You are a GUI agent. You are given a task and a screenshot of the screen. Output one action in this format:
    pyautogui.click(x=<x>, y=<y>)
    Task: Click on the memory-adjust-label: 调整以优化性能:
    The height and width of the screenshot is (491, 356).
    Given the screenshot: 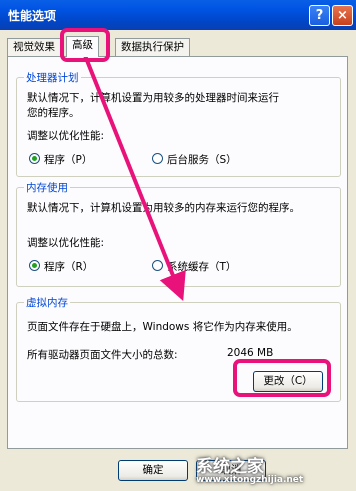 What is the action you would take?
    pyautogui.click(x=66, y=243)
    